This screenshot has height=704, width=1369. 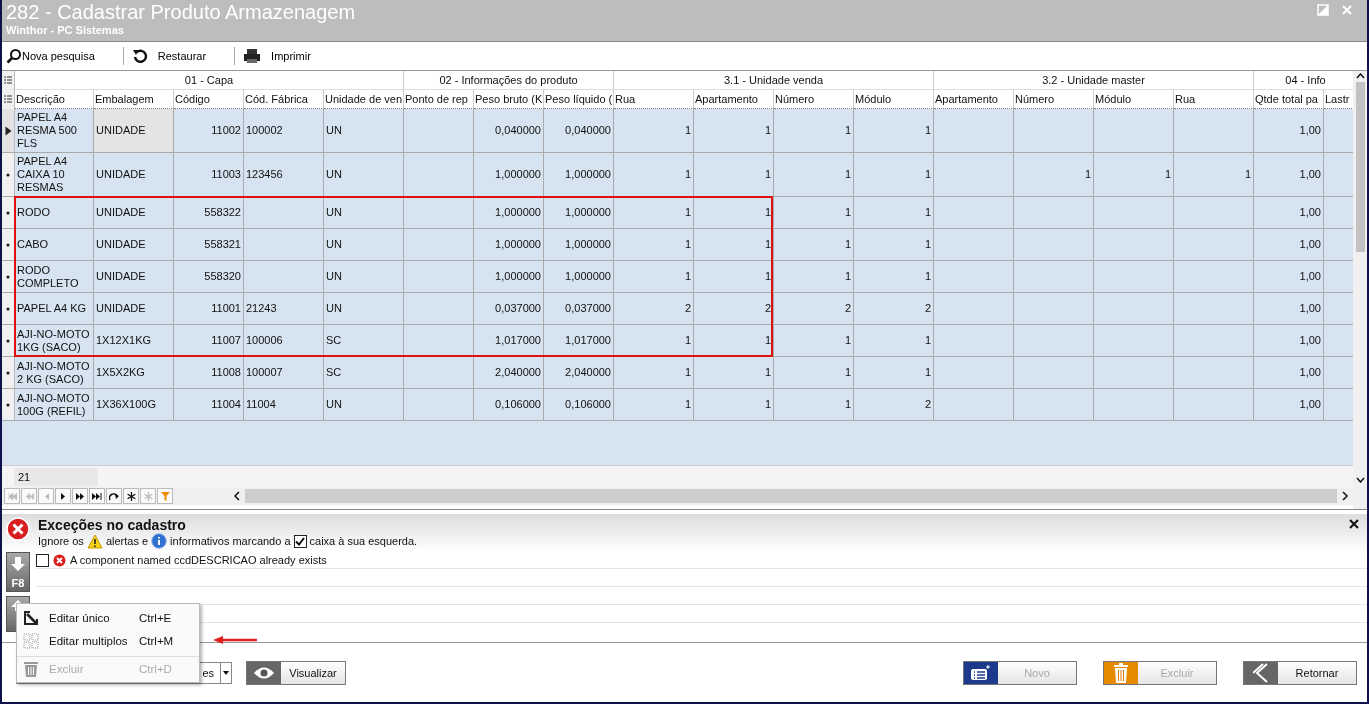 What do you see at coordinates (127, 541) in the screenshot?
I see `hint-text: alertas e` at bounding box center [127, 541].